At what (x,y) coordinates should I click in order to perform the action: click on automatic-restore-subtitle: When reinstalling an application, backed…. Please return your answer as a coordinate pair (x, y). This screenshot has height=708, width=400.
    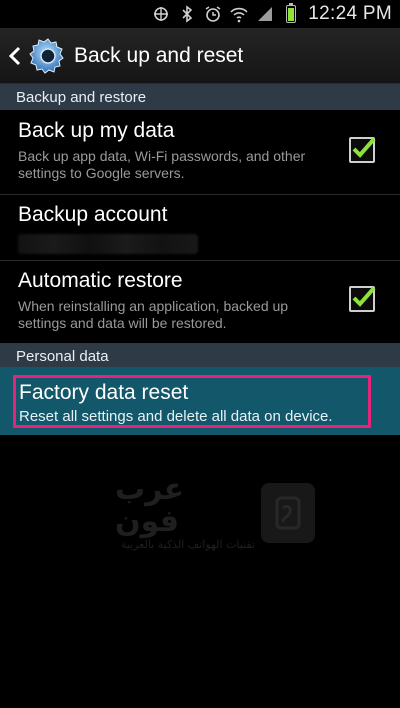
    Looking at the image, I should click on (153, 314).